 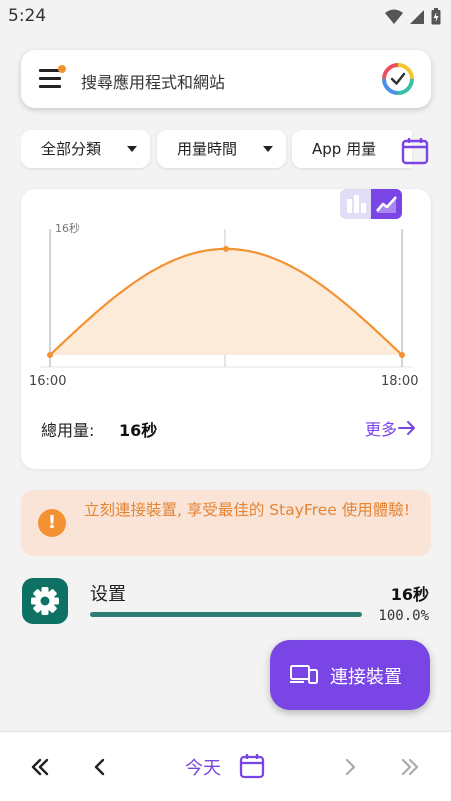 What do you see at coordinates (247, 510) in the screenshot?
I see `banner-text: 立刻連接裝置, 享受最佳的 StayFree 使用體驗!` at bounding box center [247, 510].